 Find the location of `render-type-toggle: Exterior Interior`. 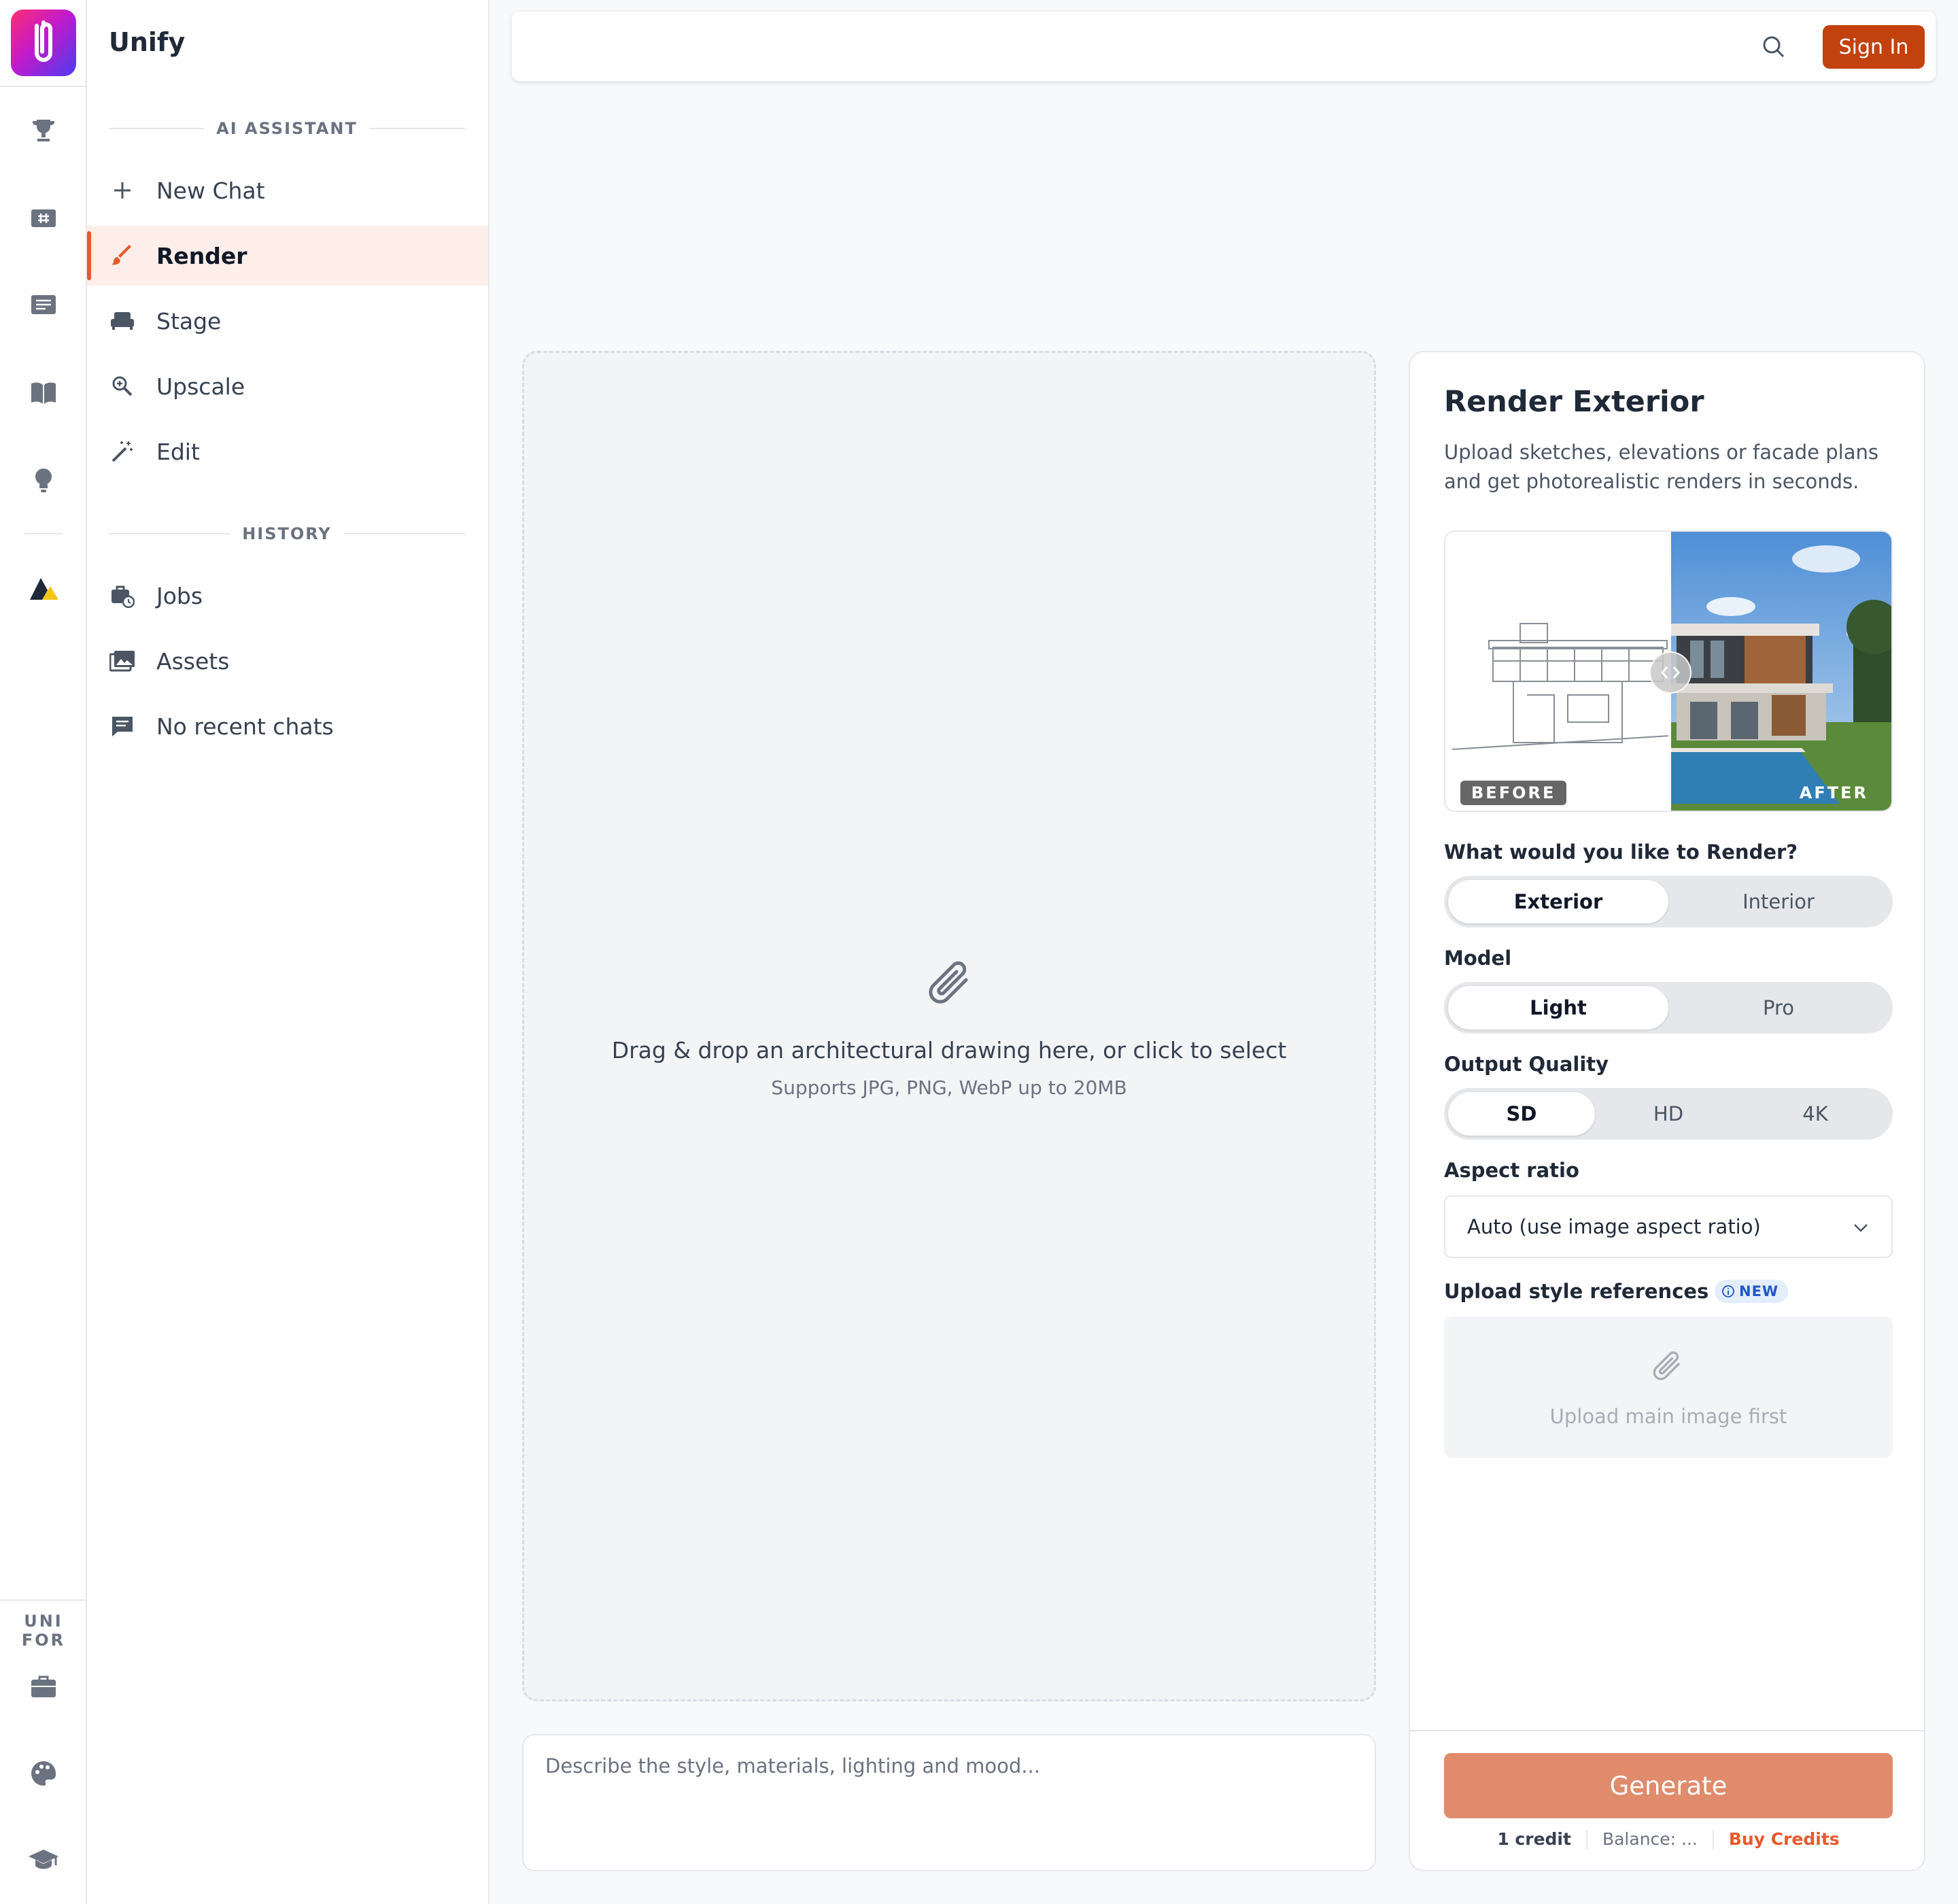

render-type-toggle: Exterior Interior is located at coordinates (1668, 902).